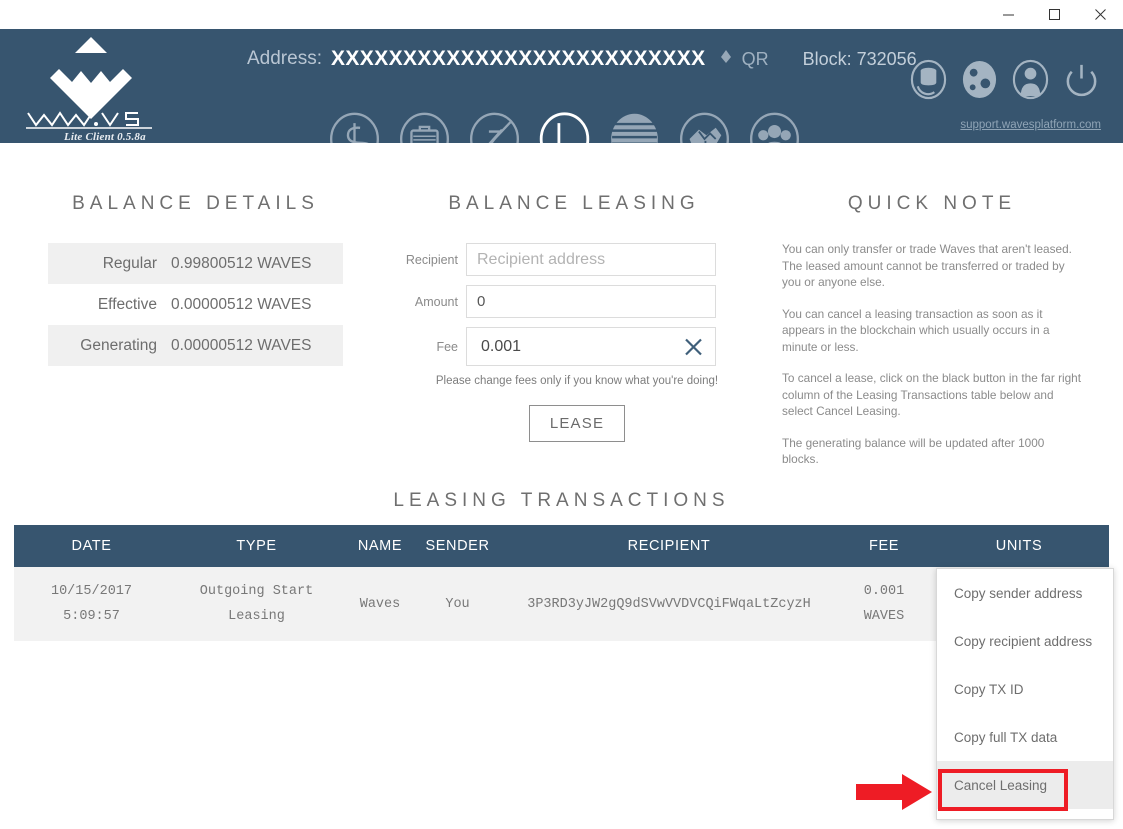 This screenshot has width=1123, height=829. Describe the element at coordinates (561, 500) in the screenshot. I see `leasing-transactions-title: LEASING TRANSACTIONS` at that location.